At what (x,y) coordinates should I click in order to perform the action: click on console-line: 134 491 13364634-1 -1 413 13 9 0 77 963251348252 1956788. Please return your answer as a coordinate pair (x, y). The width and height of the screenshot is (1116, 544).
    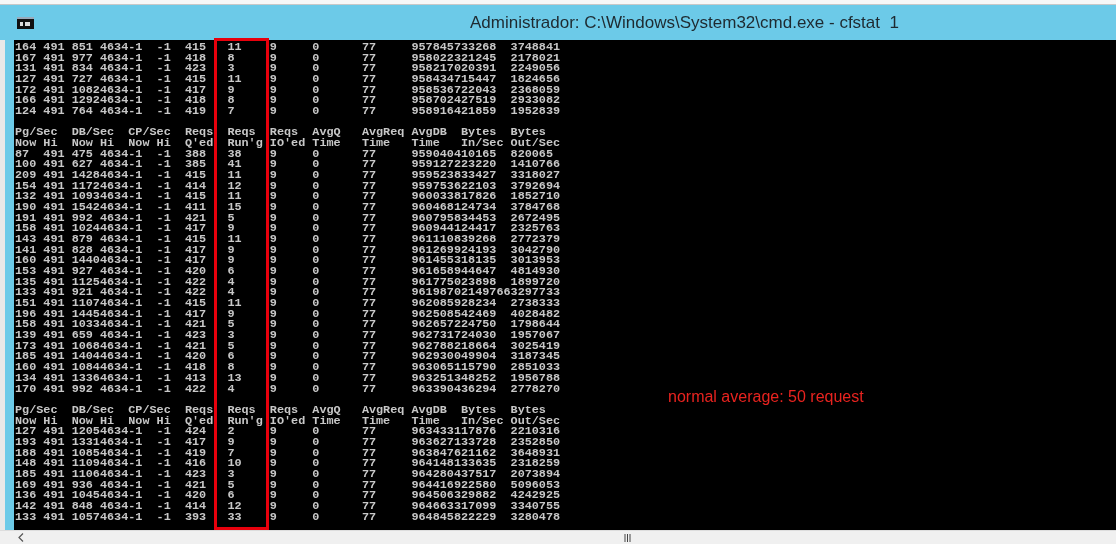
    Looking at the image, I should click on (288, 378).